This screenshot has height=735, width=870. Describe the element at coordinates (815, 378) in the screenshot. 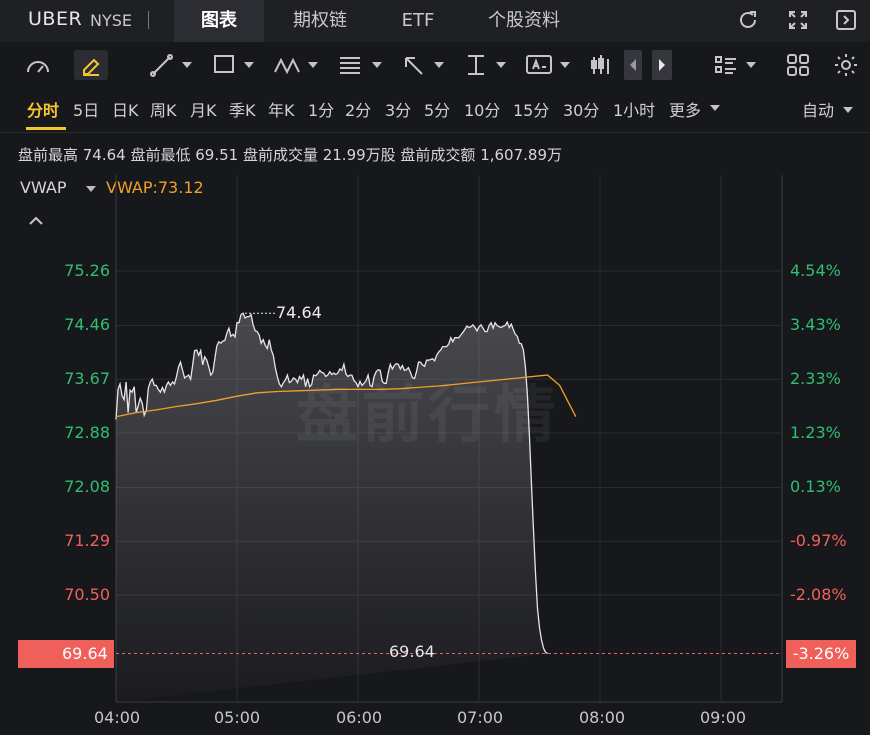

I see `y-tick-right: 2.33%` at that location.